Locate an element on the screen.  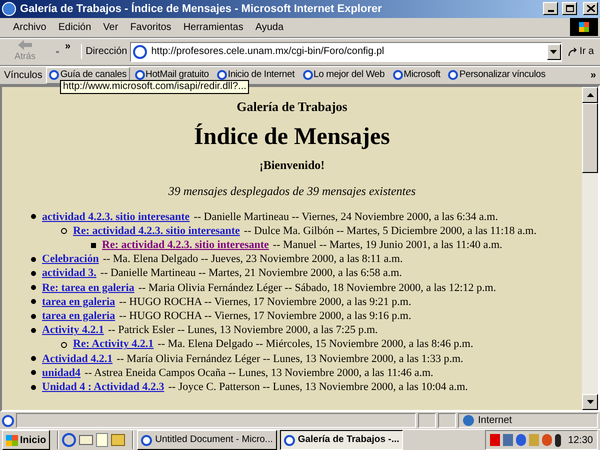
scrollbar is located at coordinates (590, 248).